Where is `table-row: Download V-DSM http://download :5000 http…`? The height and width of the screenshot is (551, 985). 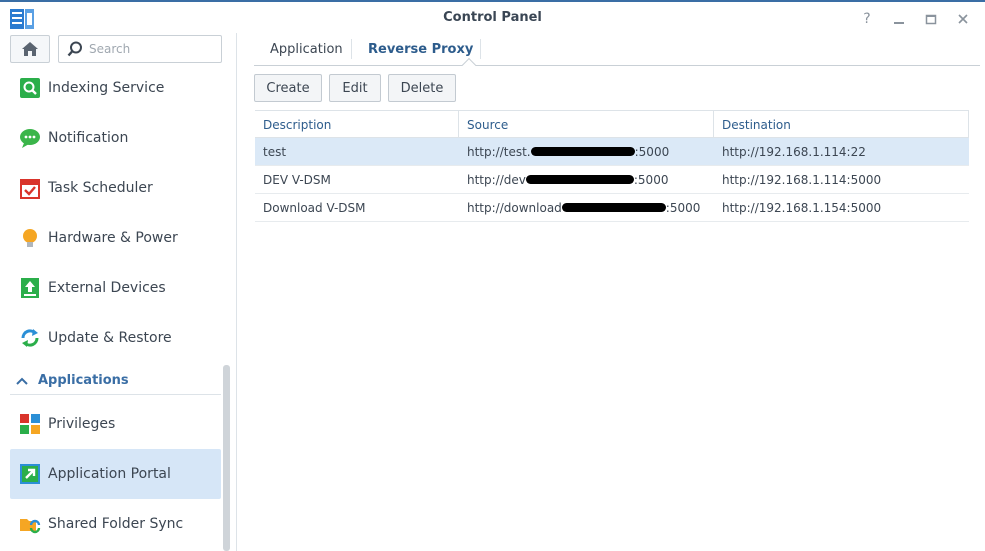 table-row: Download V-DSM http://download :5000 http… is located at coordinates (612, 208).